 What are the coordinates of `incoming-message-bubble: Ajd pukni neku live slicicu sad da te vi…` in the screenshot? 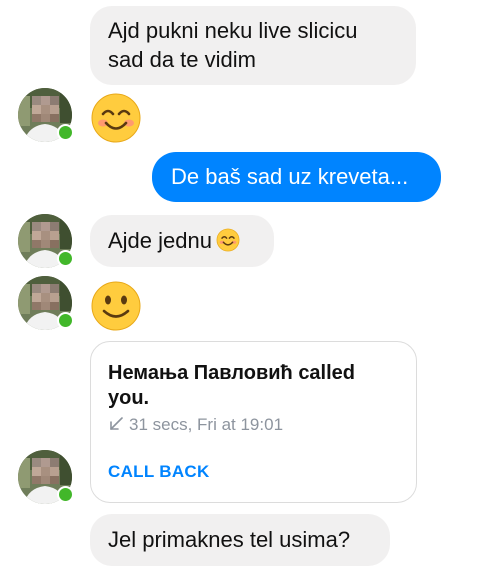 It's located at (253, 45).